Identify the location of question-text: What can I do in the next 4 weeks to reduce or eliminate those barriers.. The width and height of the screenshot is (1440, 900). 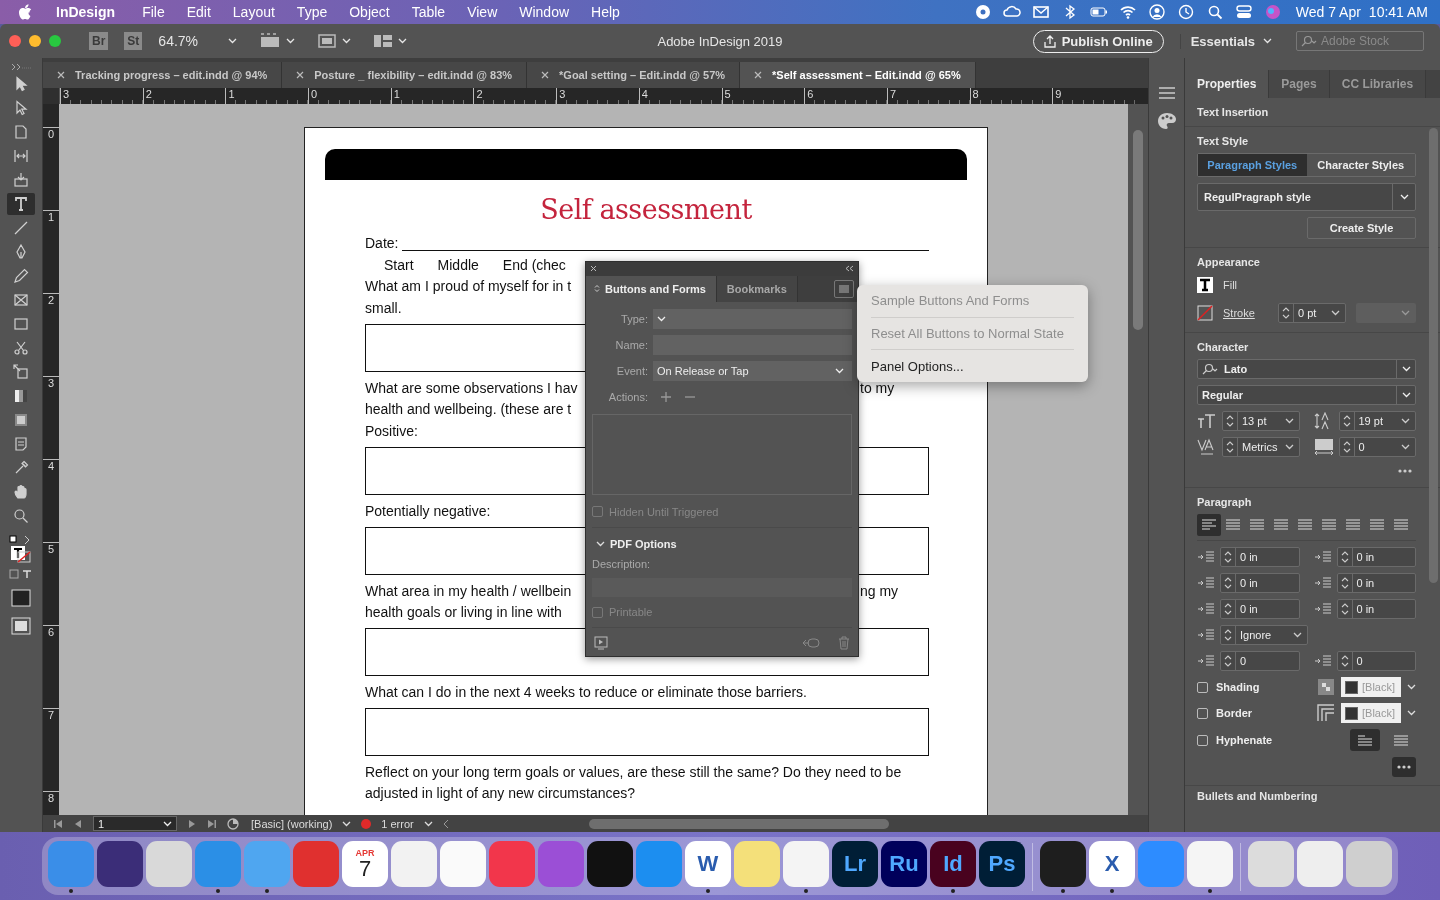
(586, 691).